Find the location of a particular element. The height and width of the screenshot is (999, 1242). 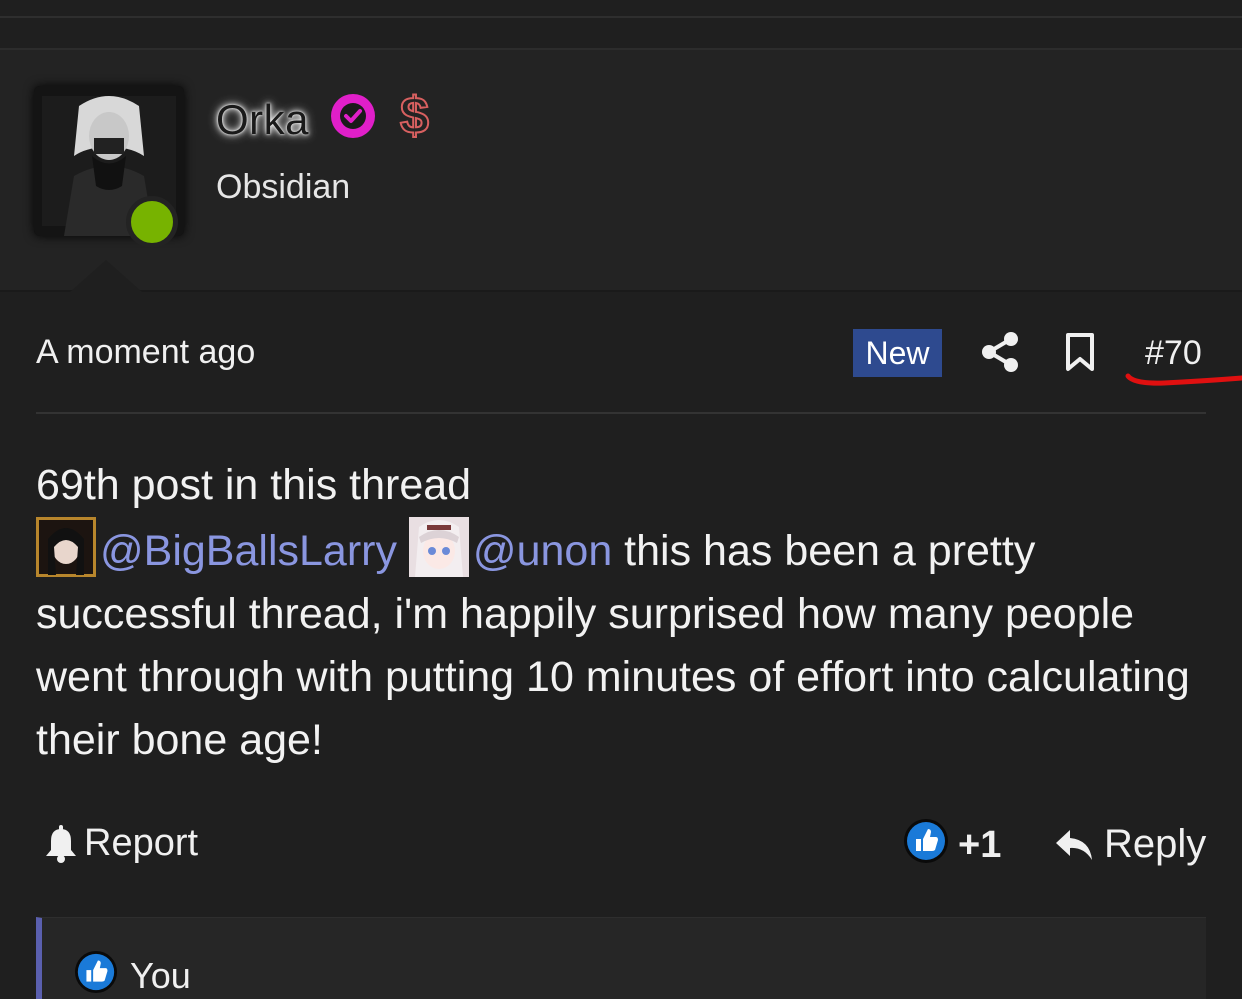

header-separator is located at coordinates (621, 291).